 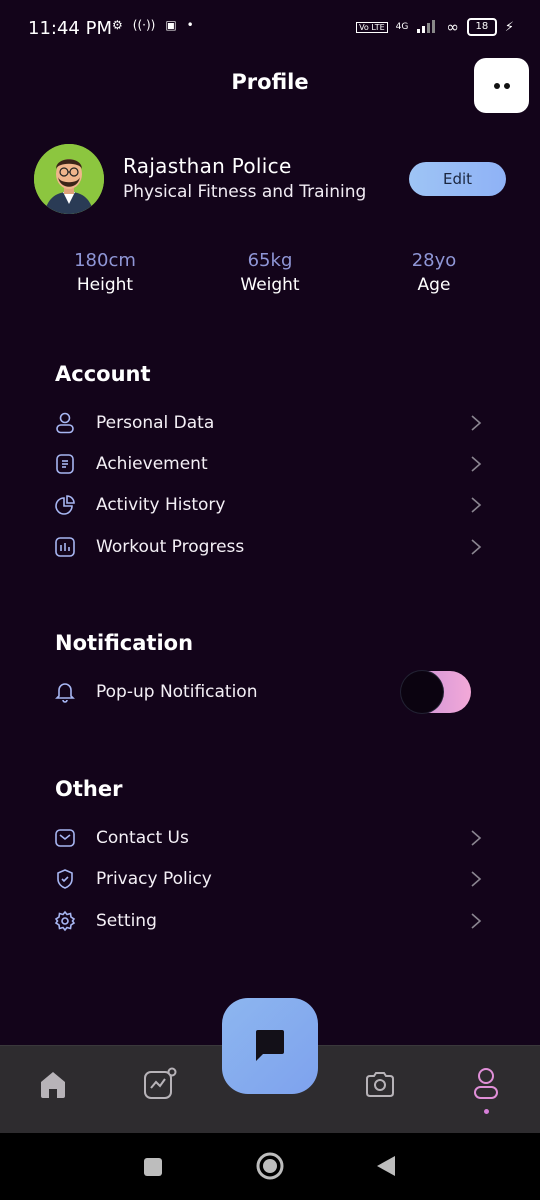 What do you see at coordinates (105, 272) in the screenshot?
I see `stat-height: 180cm Height` at bounding box center [105, 272].